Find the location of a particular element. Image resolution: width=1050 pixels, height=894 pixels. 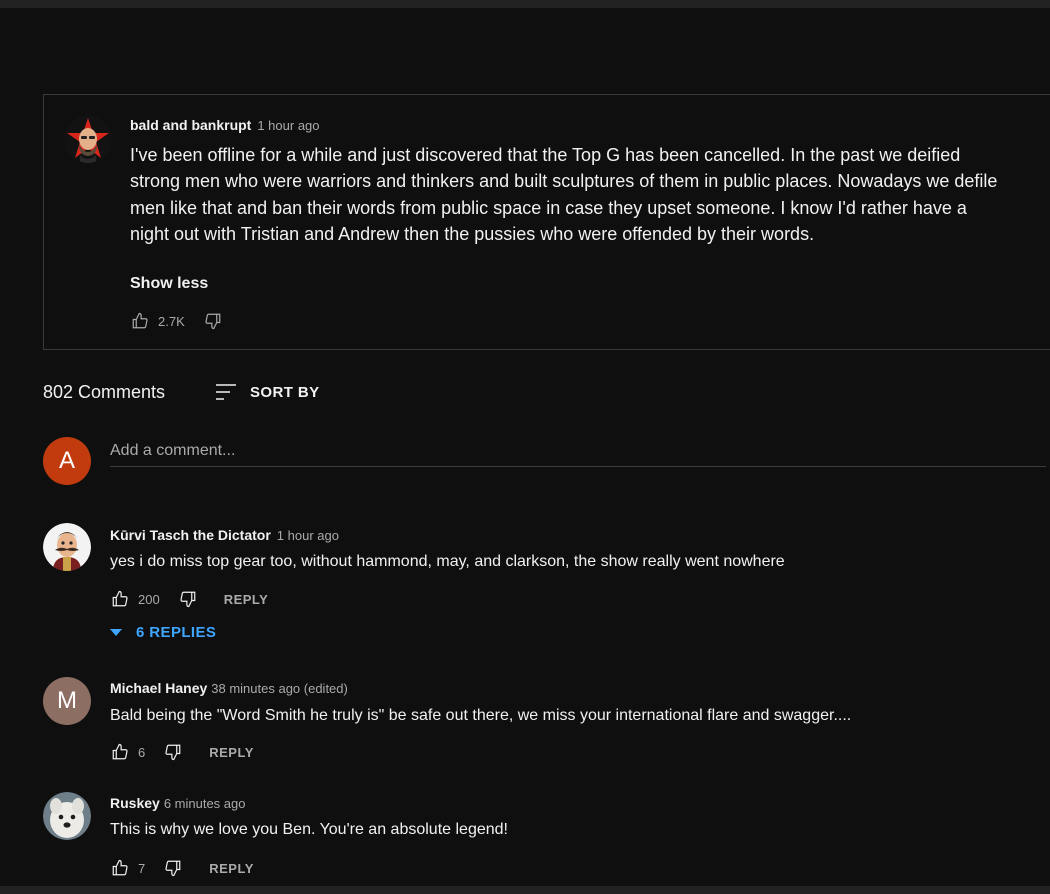

comment-author-row: Michael Haney 38 minutes ago (edited) is located at coordinates (229, 688).